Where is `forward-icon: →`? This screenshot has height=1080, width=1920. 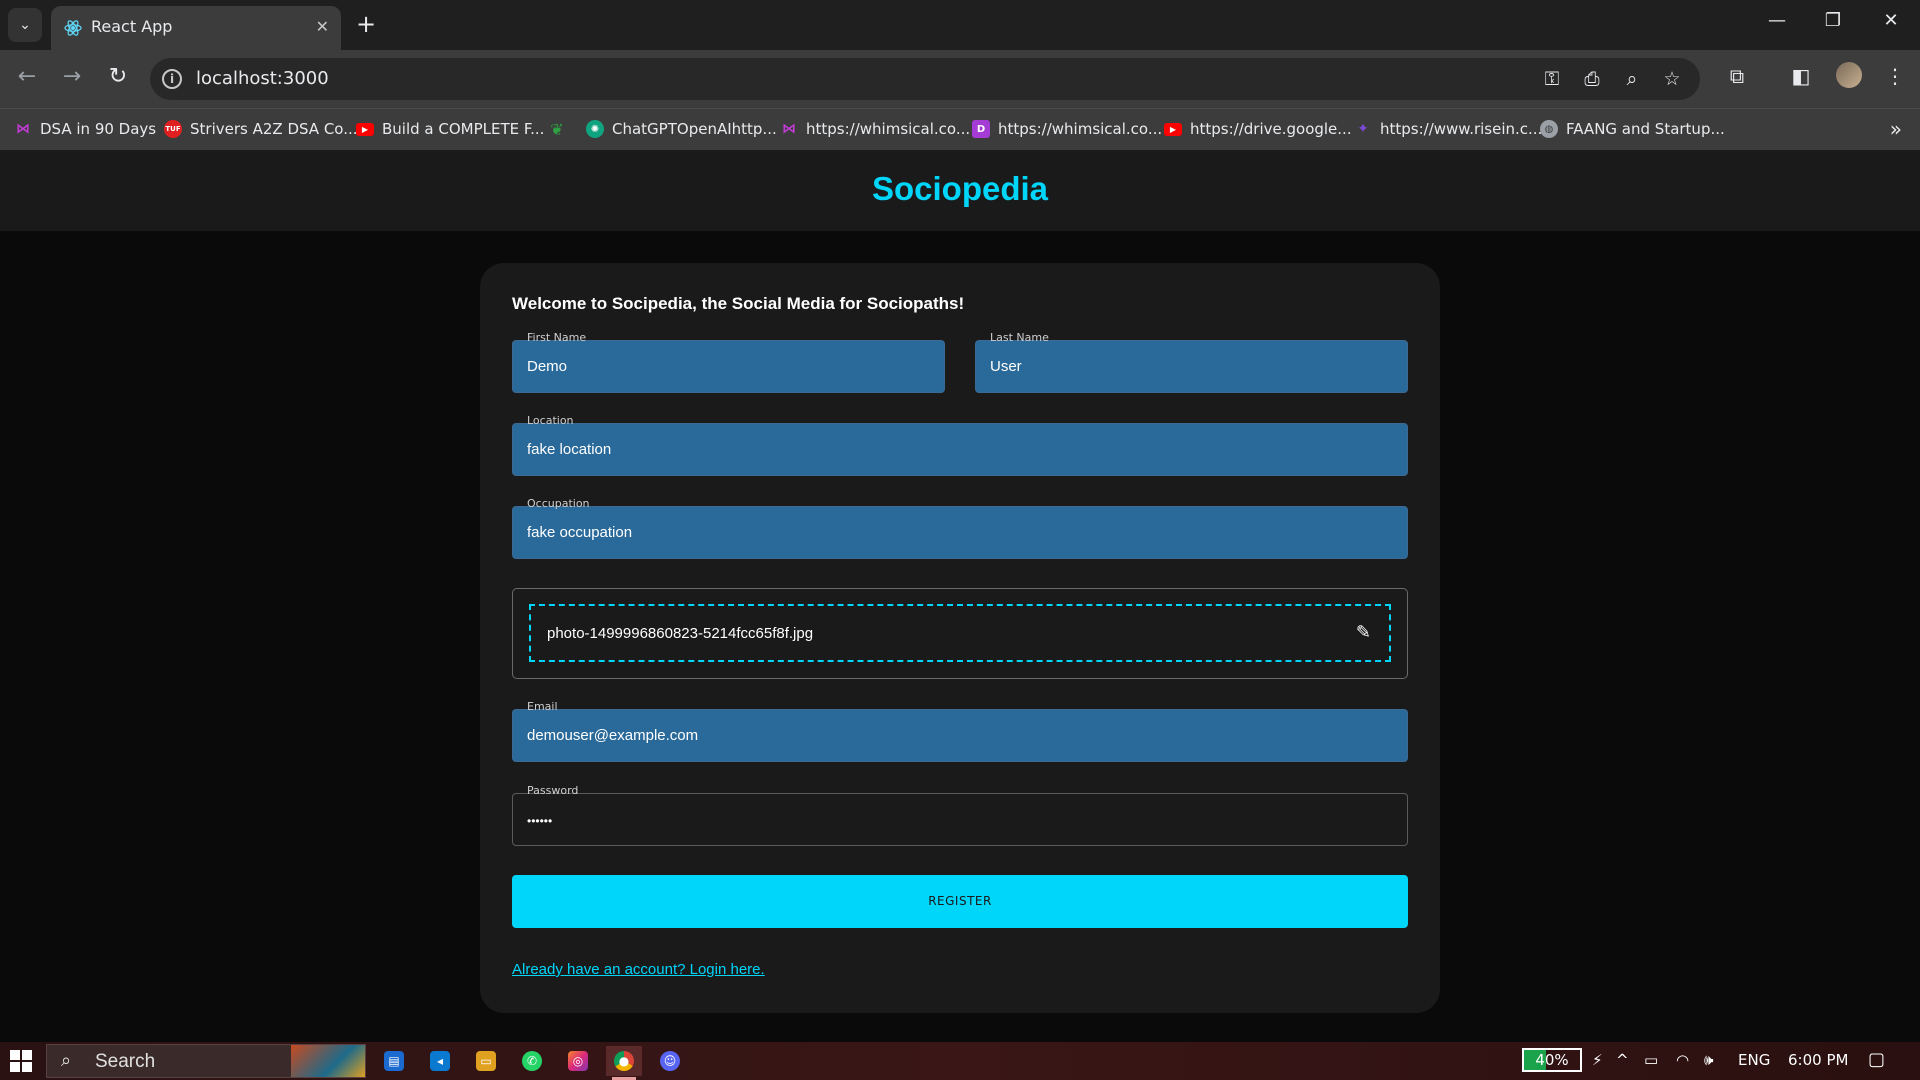 forward-icon: → is located at coordinates (72, 76).